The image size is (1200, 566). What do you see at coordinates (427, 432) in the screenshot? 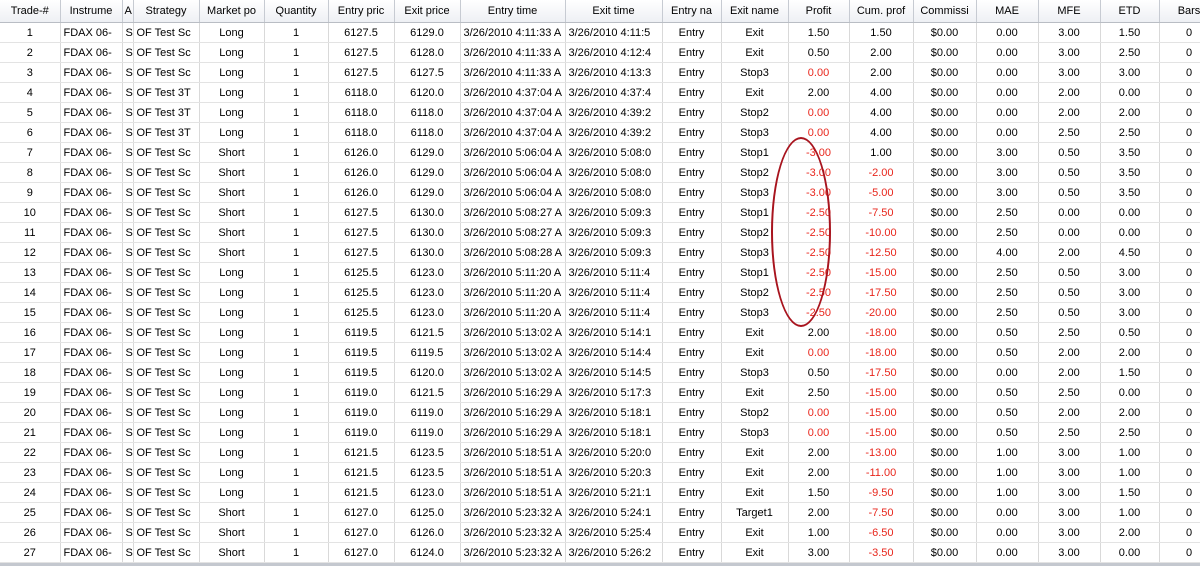
I see `cell-exit-price: 6119.0` at bounding box center [427, 432].